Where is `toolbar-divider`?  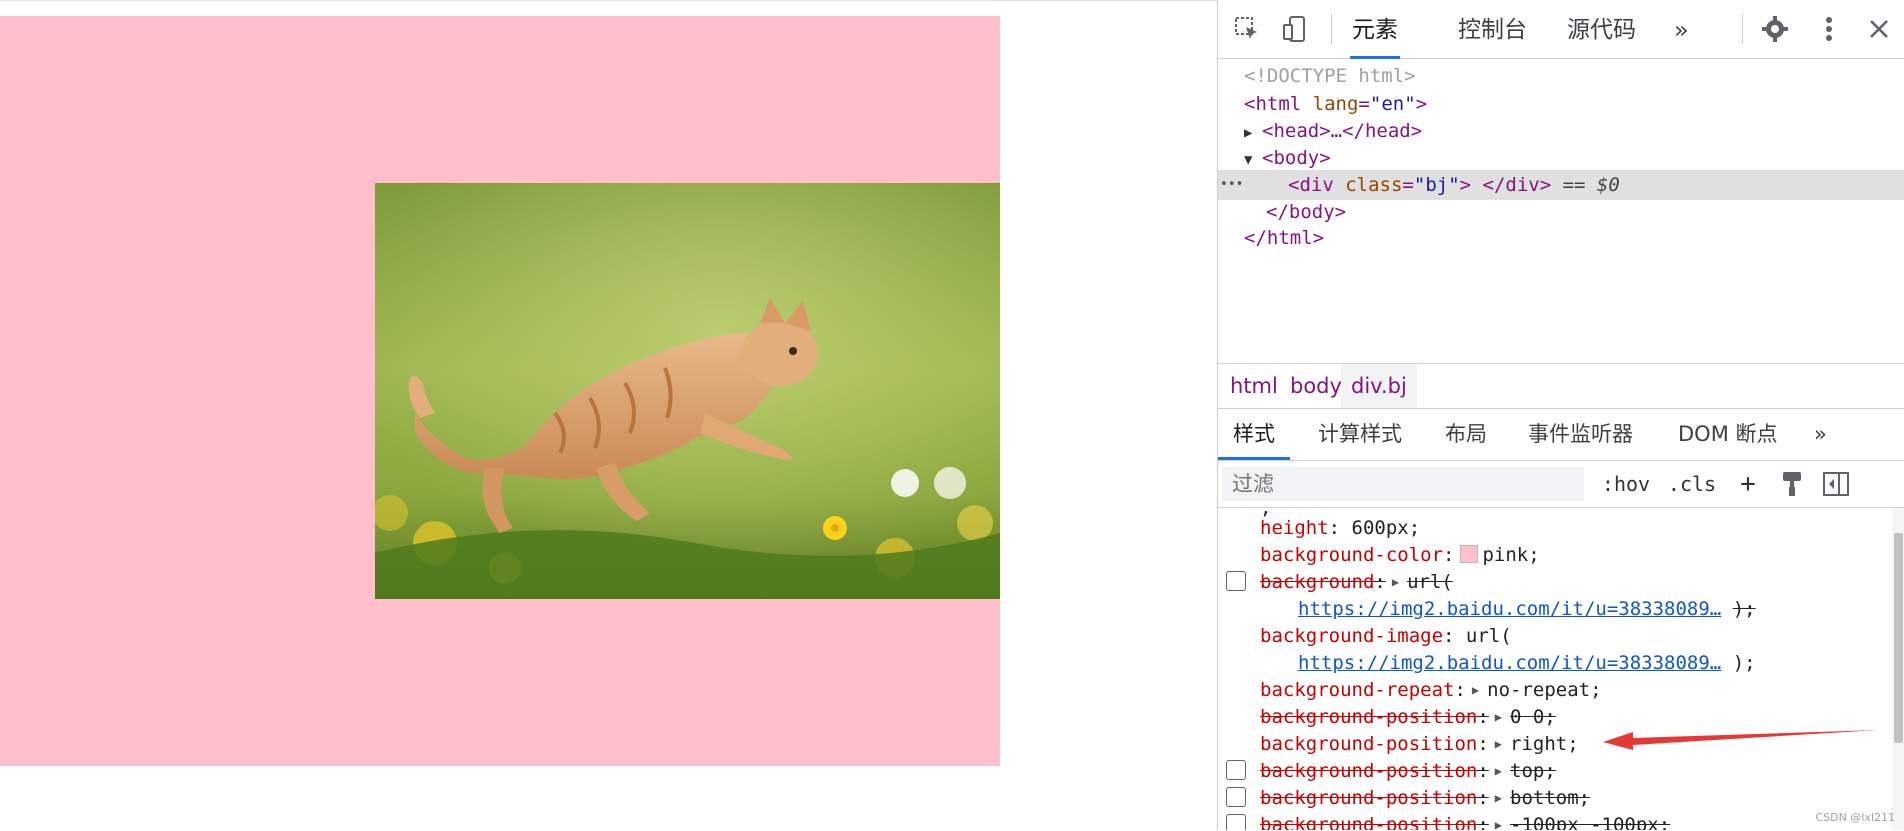 toolbar-divider is located at coordinates (1742, 29).